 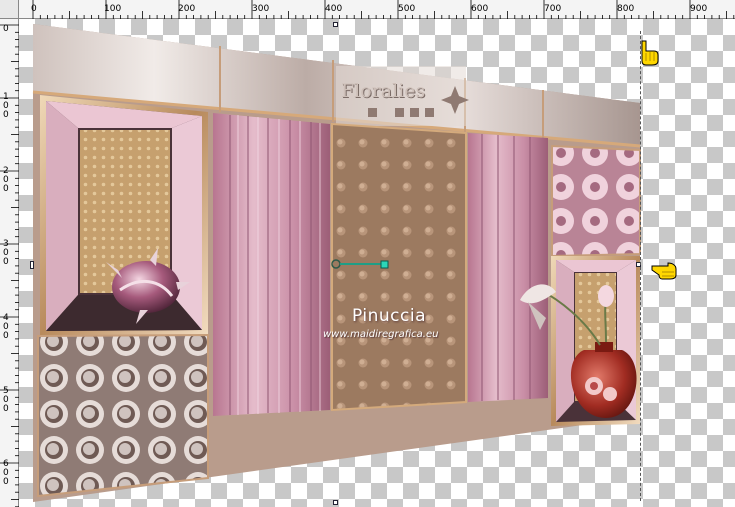 I want to click on ruler-vlabel-0: 0, so click(x=6, y=29).